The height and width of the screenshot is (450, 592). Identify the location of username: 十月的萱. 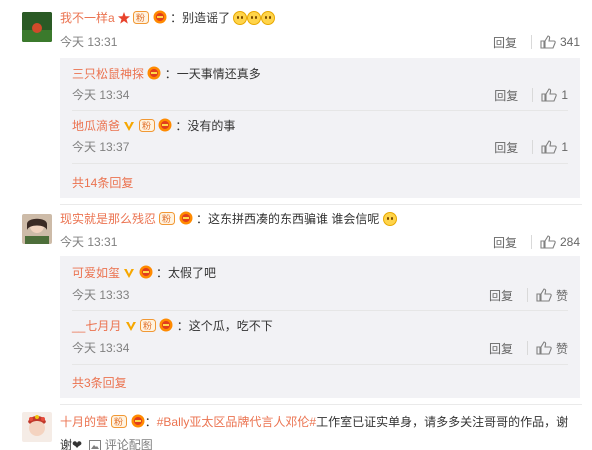
(84, 422).